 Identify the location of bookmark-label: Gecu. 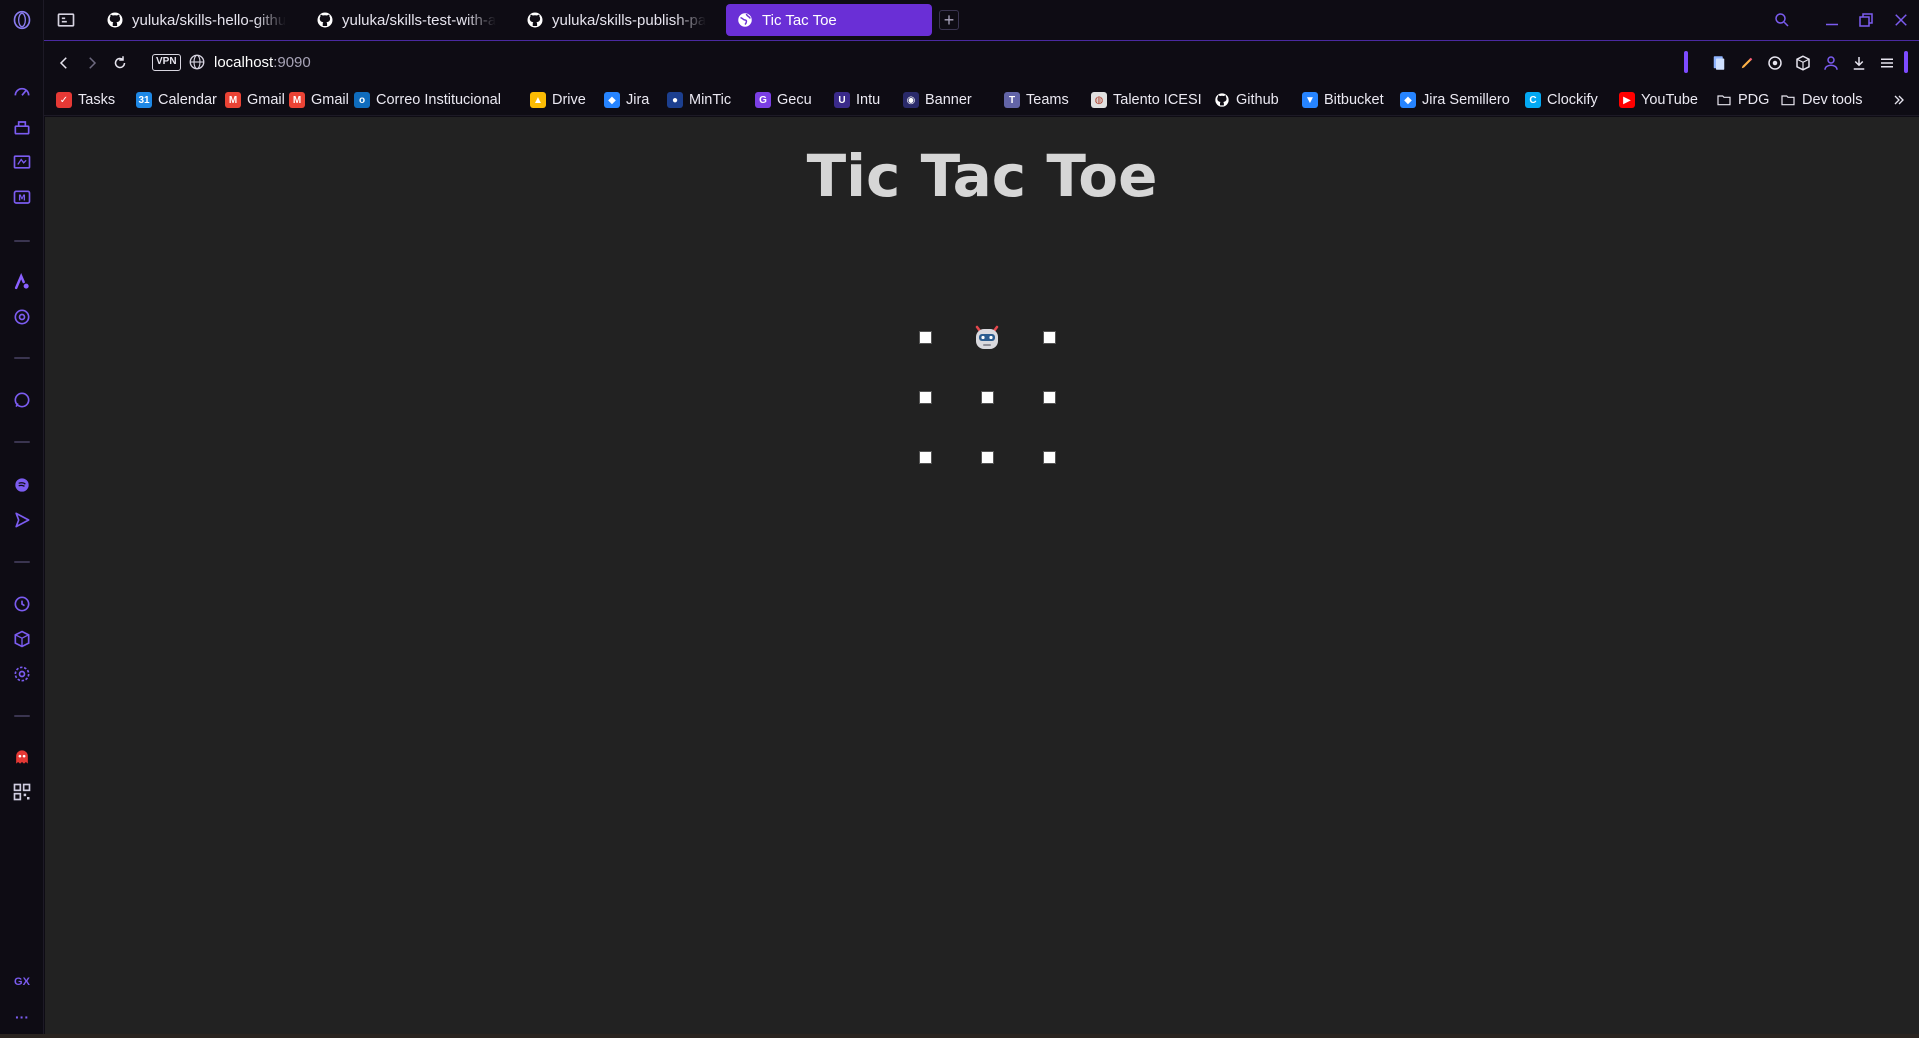
(794, 100).